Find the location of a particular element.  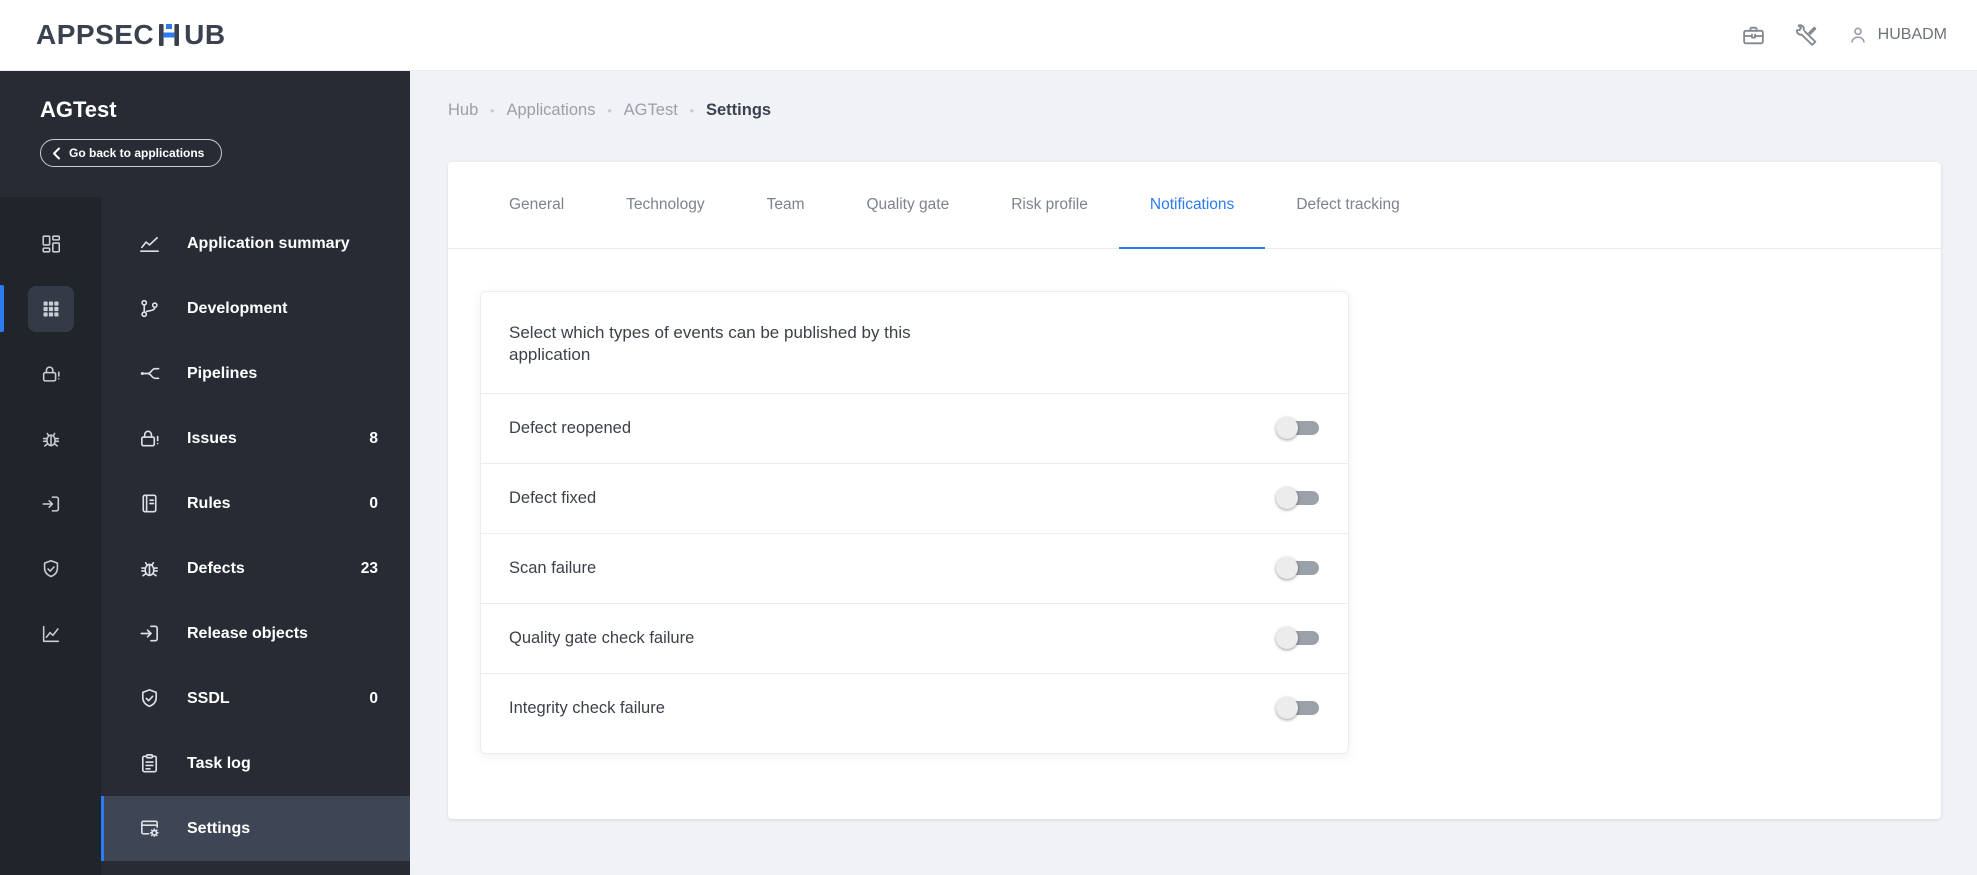

breadcrumb-applications: Applications is located at coordinates (550, 110).